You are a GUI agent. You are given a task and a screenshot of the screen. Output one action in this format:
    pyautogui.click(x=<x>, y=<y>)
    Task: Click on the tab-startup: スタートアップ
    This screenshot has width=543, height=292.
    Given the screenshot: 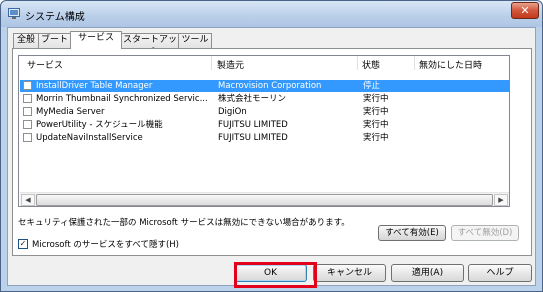 What is the action you would take?
    pyautogui.click(x=150, y=45)
    